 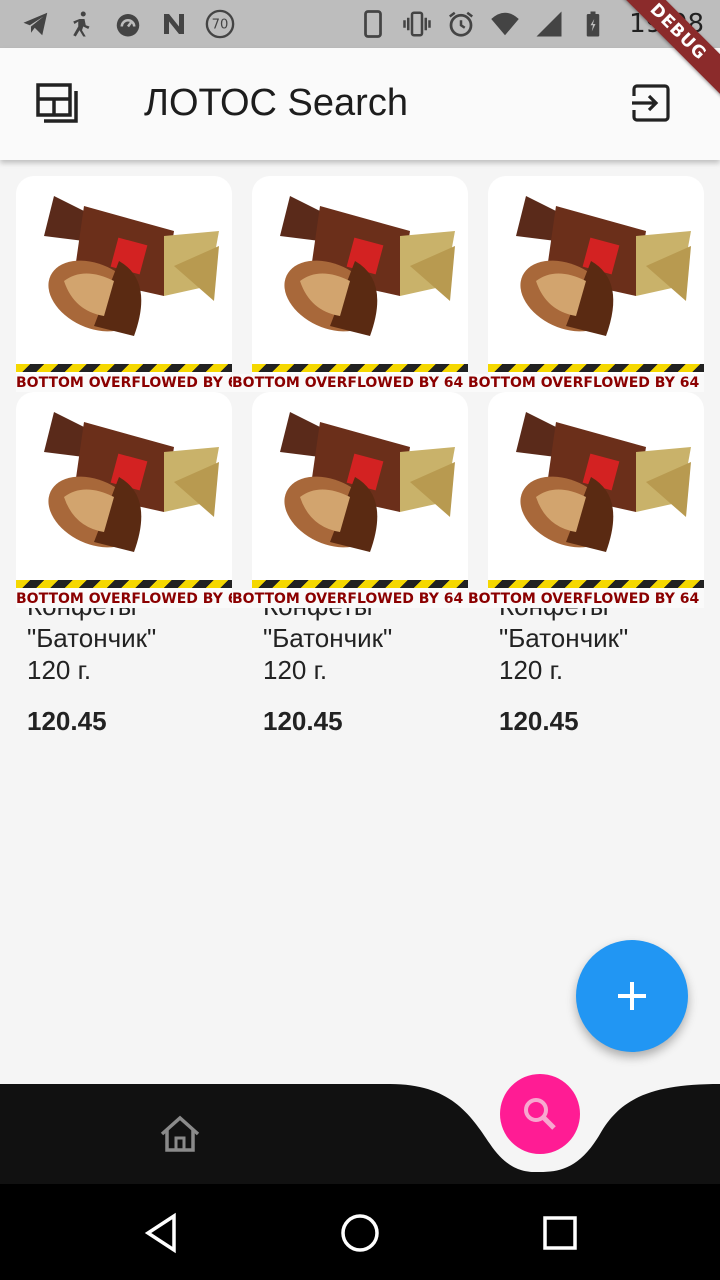 I want to click on search-icon, so click(x=540, y=1114).